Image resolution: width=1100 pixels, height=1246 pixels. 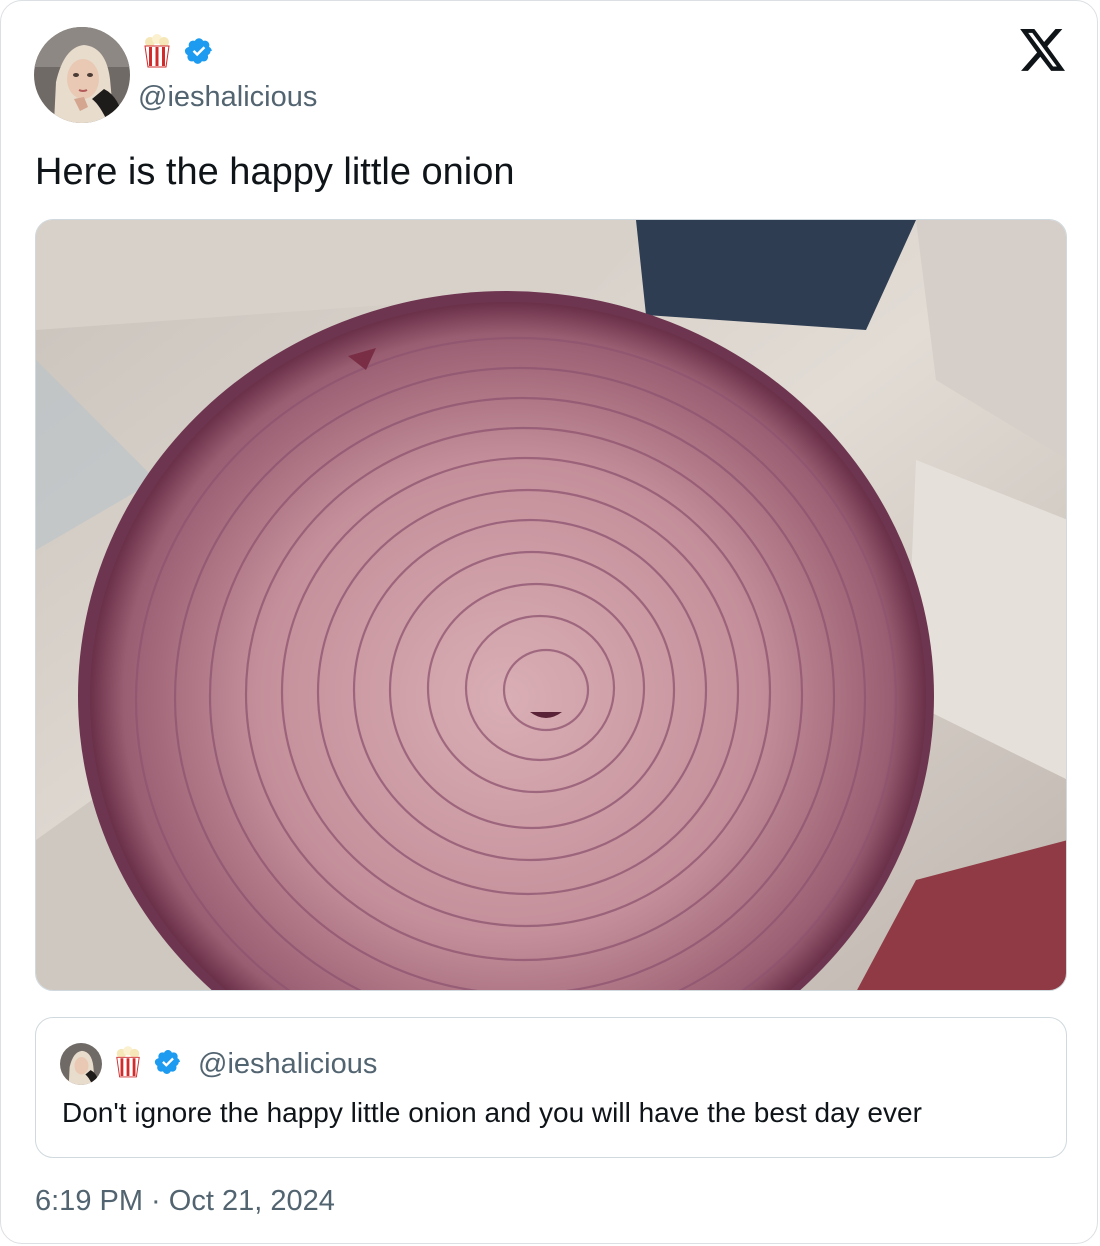 What do you see at coordinates (185, 1201) in the screenshot?
I see `tweet-timestamp: 6:19 PM · Oct 21, 2024` at bounding box center [185, 1201].